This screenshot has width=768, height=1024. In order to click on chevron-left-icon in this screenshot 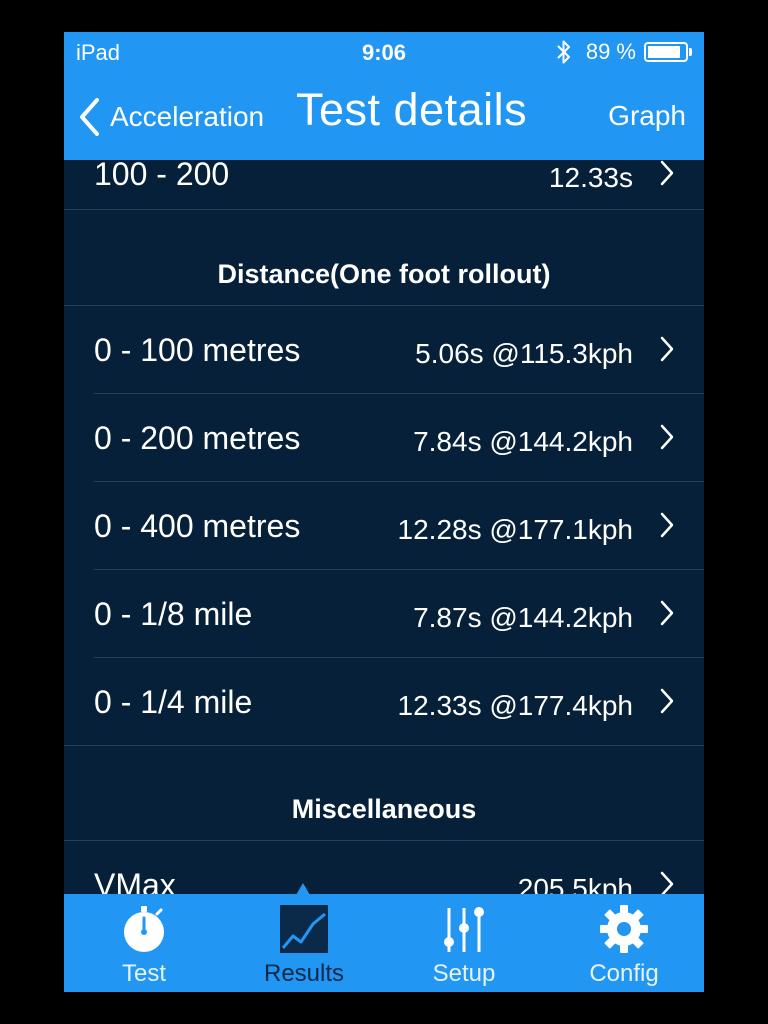, I will do `click(89, 117)`.